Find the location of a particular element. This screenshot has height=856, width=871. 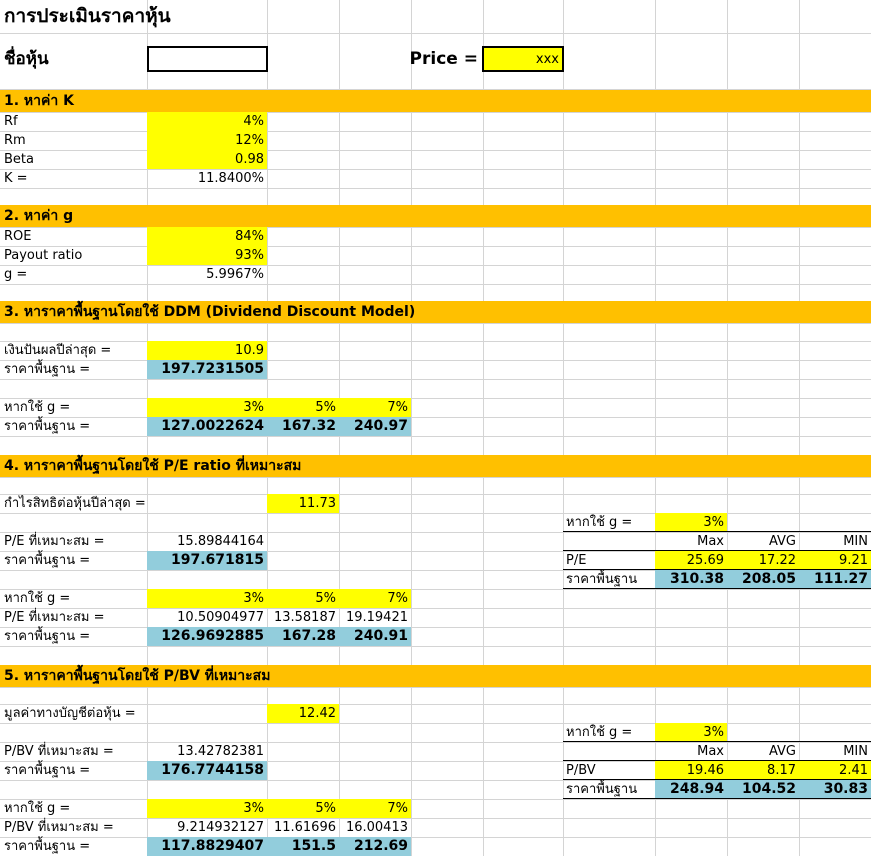

s5-ifg-label: หากใช้ g = is located at coordinates (37, 808).